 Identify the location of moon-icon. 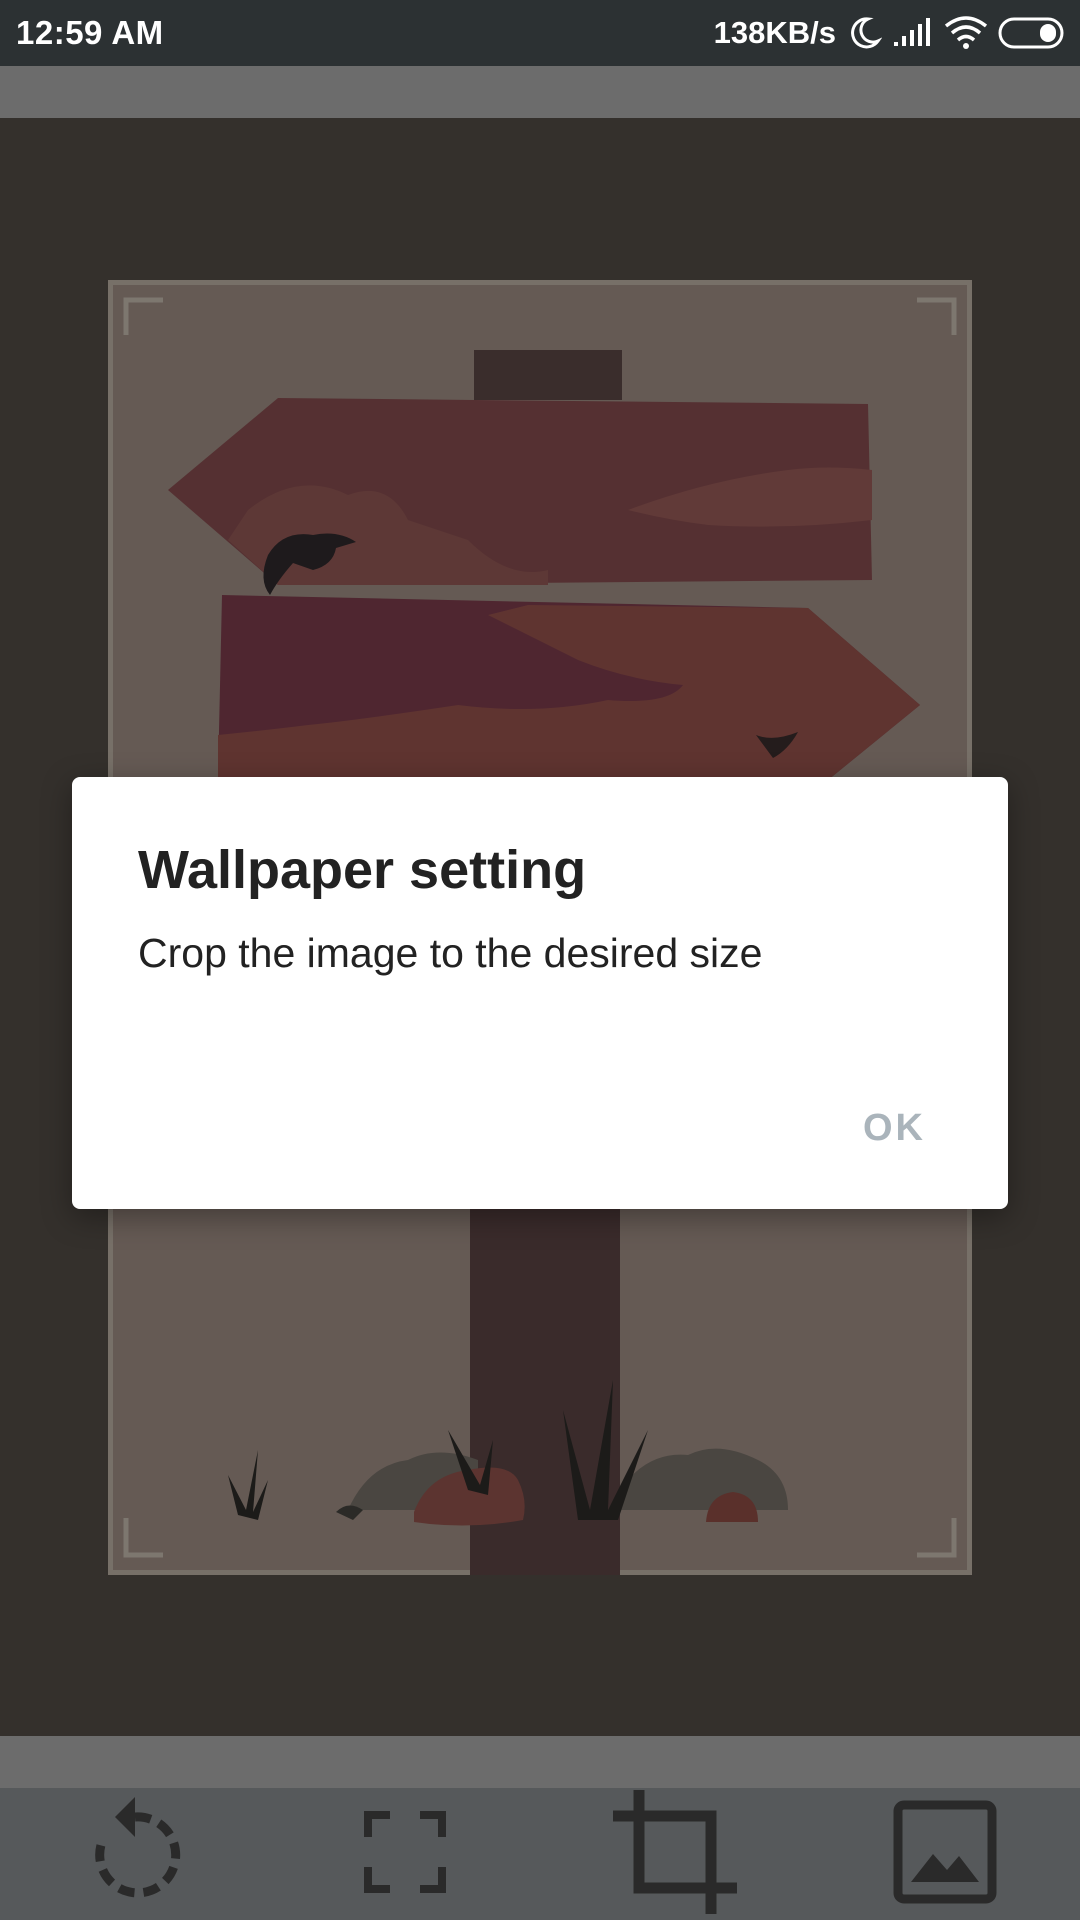
(864, 33).